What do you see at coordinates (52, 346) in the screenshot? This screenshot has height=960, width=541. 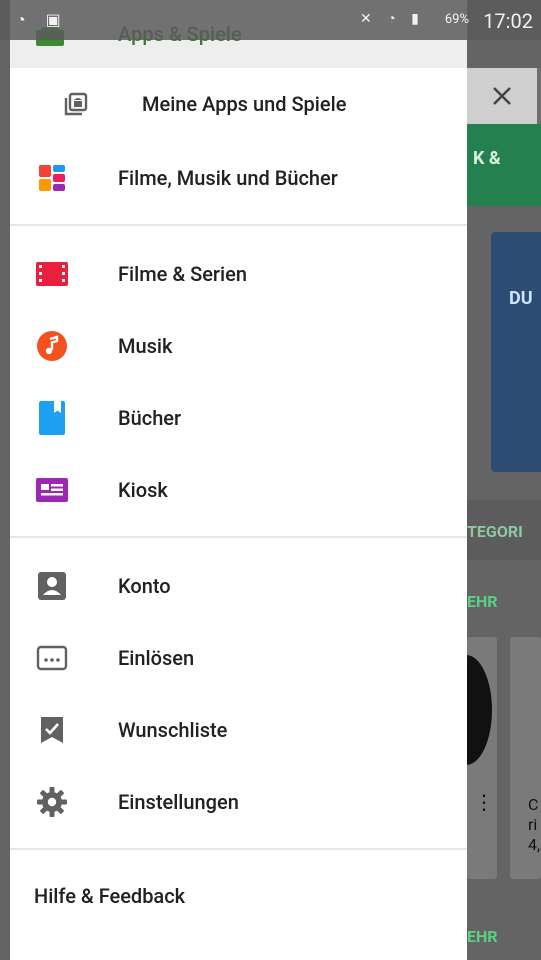 I see `music-icon` at bounding box center [52, 346].